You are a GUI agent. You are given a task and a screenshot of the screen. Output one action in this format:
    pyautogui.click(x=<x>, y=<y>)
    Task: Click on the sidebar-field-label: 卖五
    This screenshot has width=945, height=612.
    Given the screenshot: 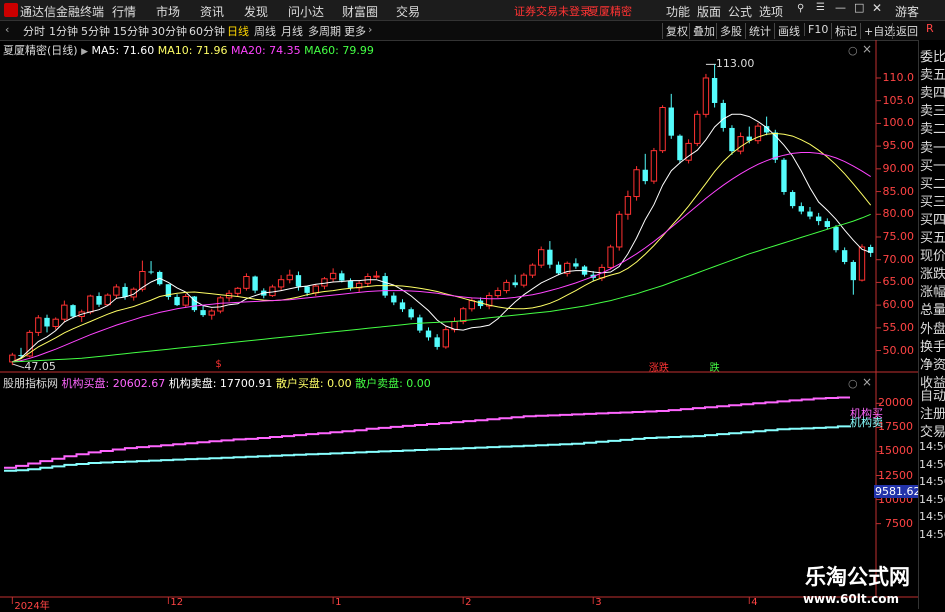 What is the action you would take?
    pyautogui.click(x=932, y=76)
    